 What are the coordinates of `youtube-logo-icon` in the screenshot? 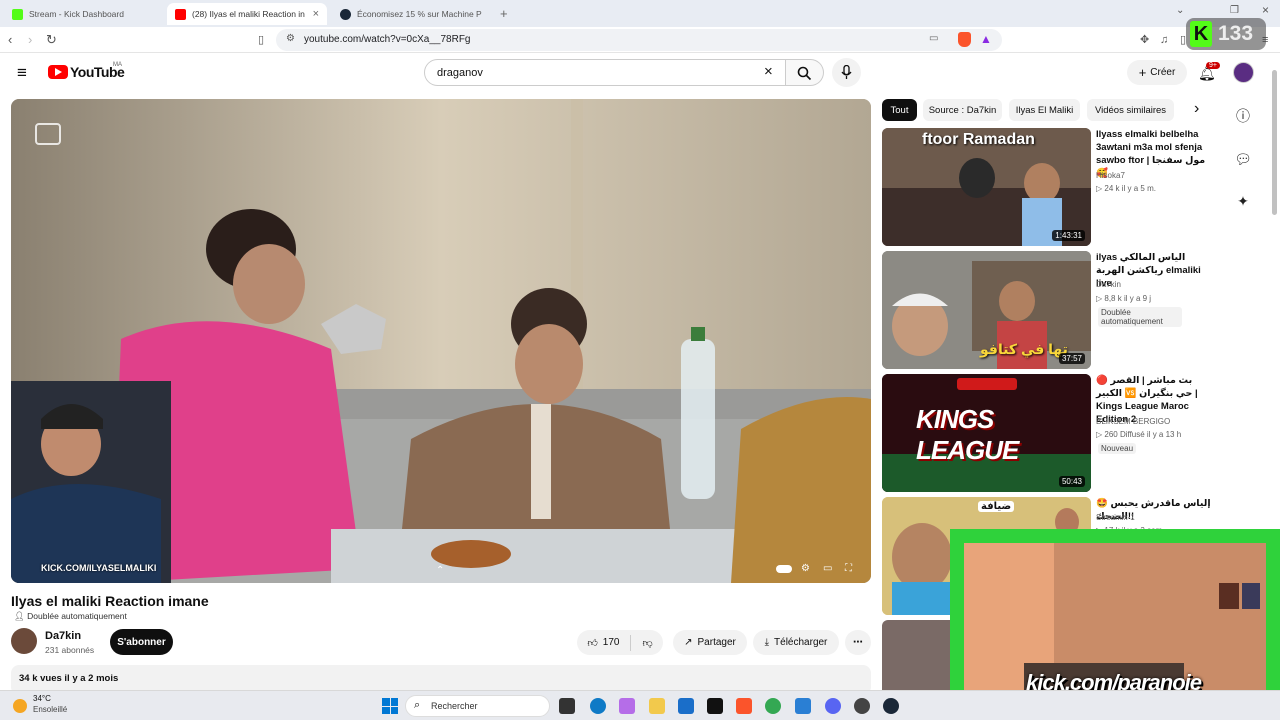 It's located at (58, 72).